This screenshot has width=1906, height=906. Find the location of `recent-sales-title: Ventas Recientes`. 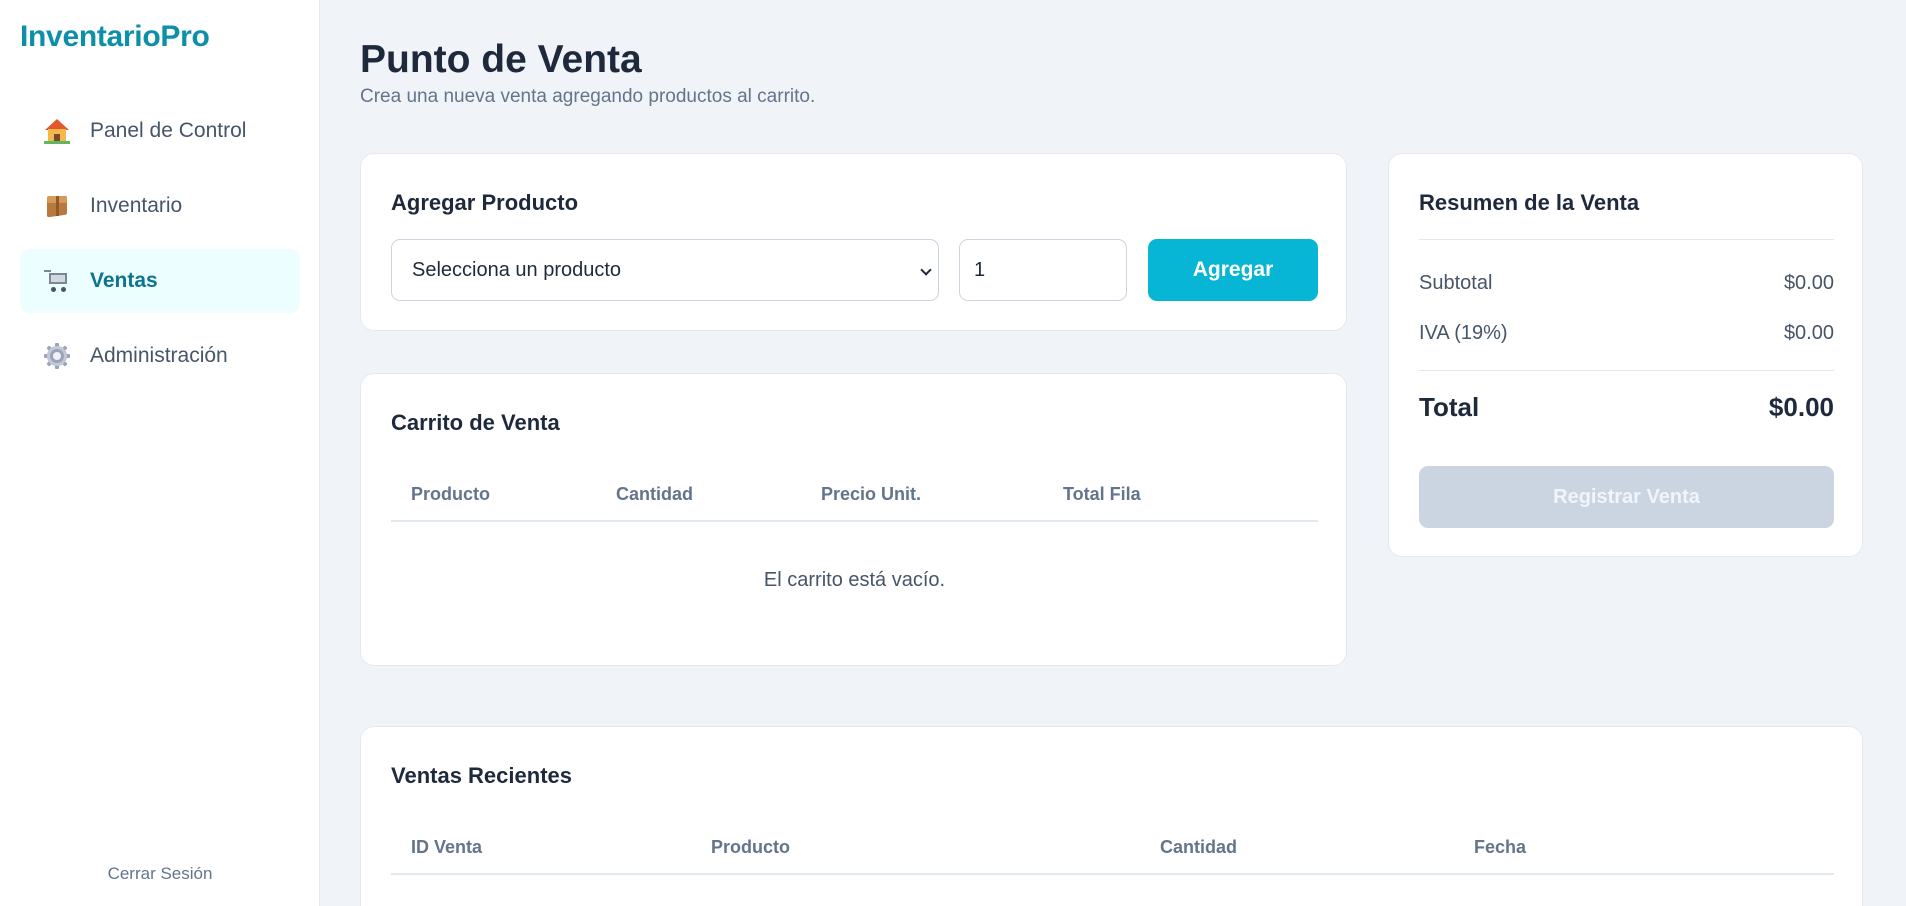

recent-sales-title: Ventas Recientes is located at coordinates (481, 775).